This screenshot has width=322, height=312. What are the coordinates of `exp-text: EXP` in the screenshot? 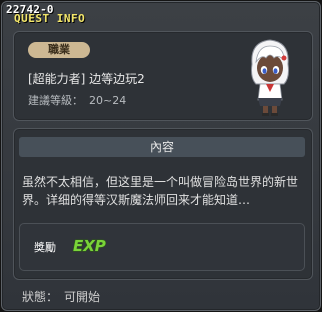 It's located at (89, 246).